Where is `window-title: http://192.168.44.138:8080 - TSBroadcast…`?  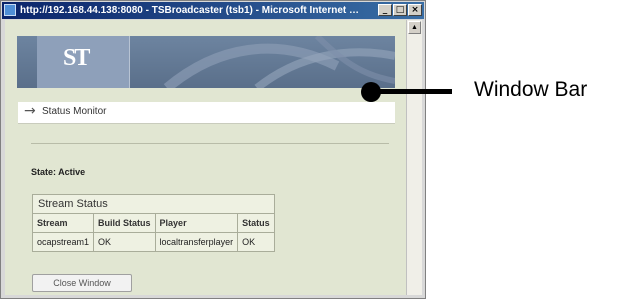
window-title: http://192.168.44.138:8080 - TSBroadcast… is located at coordinates (192, 10).